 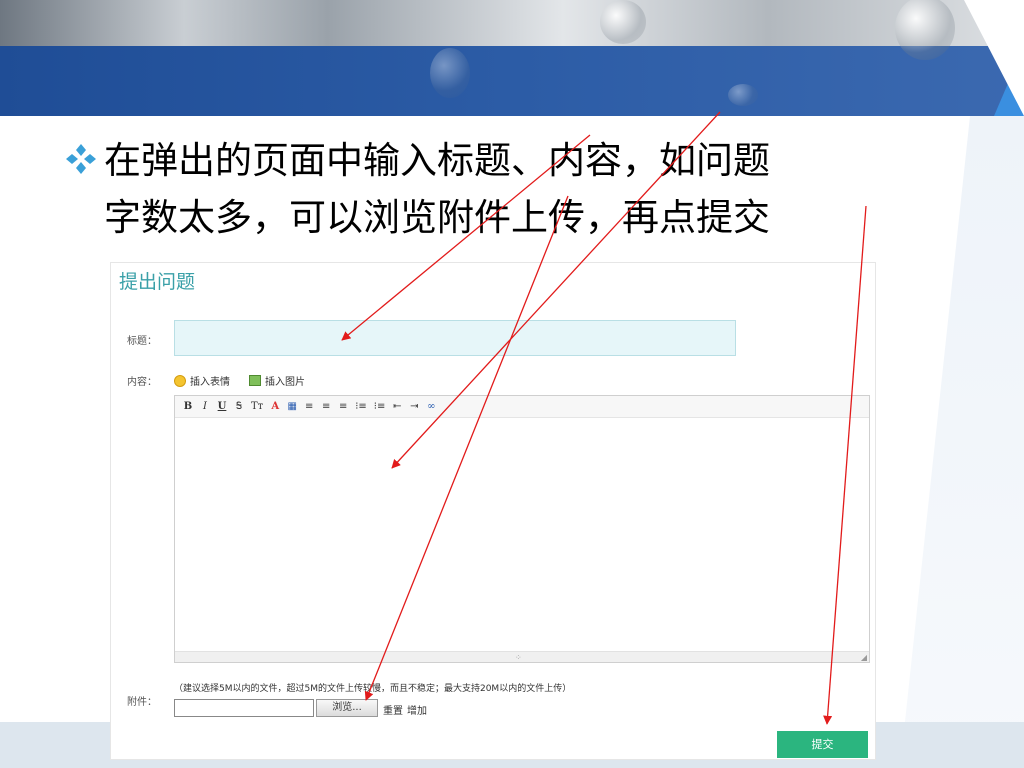 I want to click on title-label: 标题：, so click(x=142, y=341).